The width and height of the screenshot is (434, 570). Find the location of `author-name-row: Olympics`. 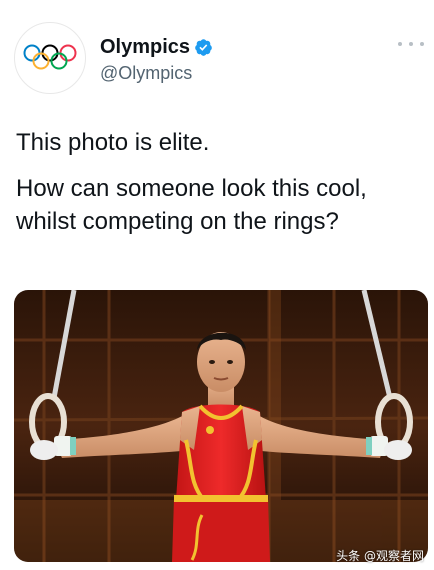

author-name-row: Olympics is located at coordinates (156, 47).